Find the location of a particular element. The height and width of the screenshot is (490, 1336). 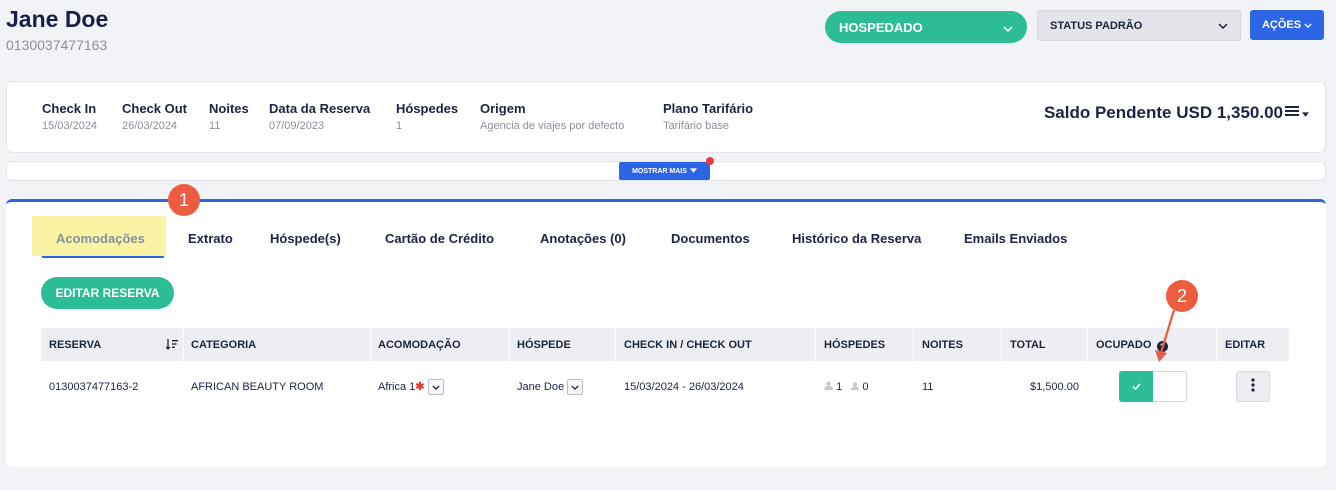

show-more-button: MOSTRAR MAIS is located at coordinates (664, 171).